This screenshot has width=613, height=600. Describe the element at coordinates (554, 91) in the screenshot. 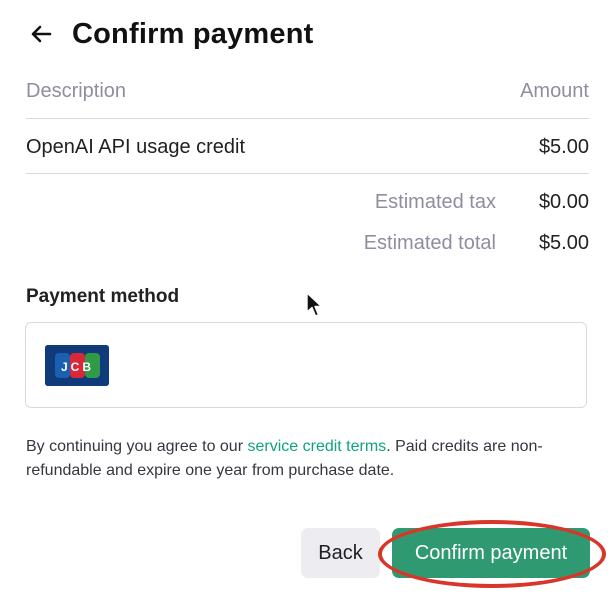

I see `amount-column-header: Amount` at that location.